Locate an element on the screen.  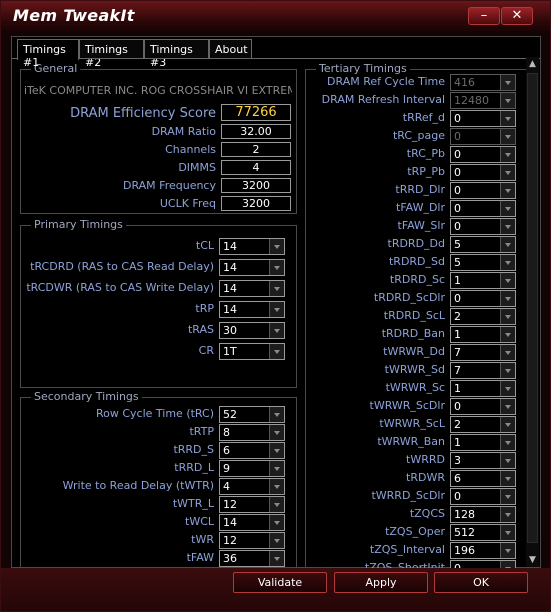
trref-d-select: 0 is located at coordinates (483, 118).